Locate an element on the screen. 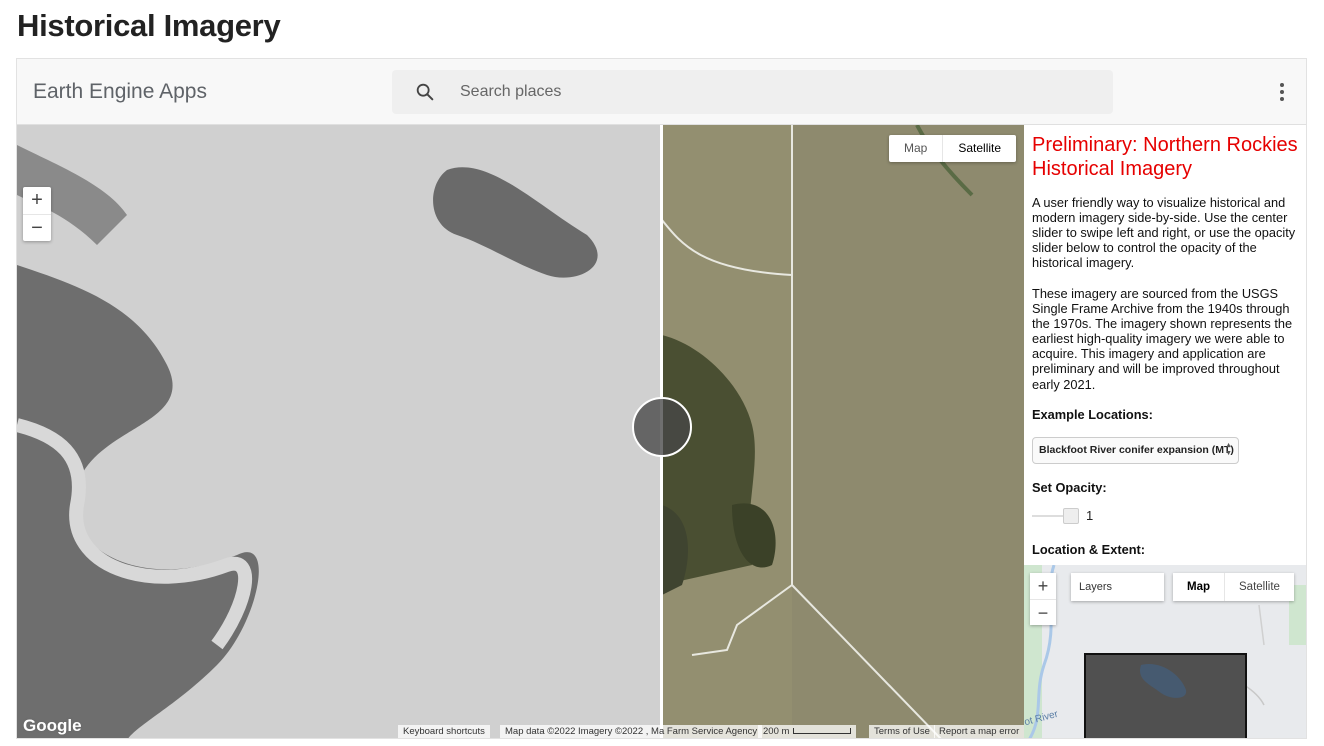 Image resolution: width=1324 pixels, height=746 pixels. maptype-satellite-button: Satellite is located at coordinates (979, 148).